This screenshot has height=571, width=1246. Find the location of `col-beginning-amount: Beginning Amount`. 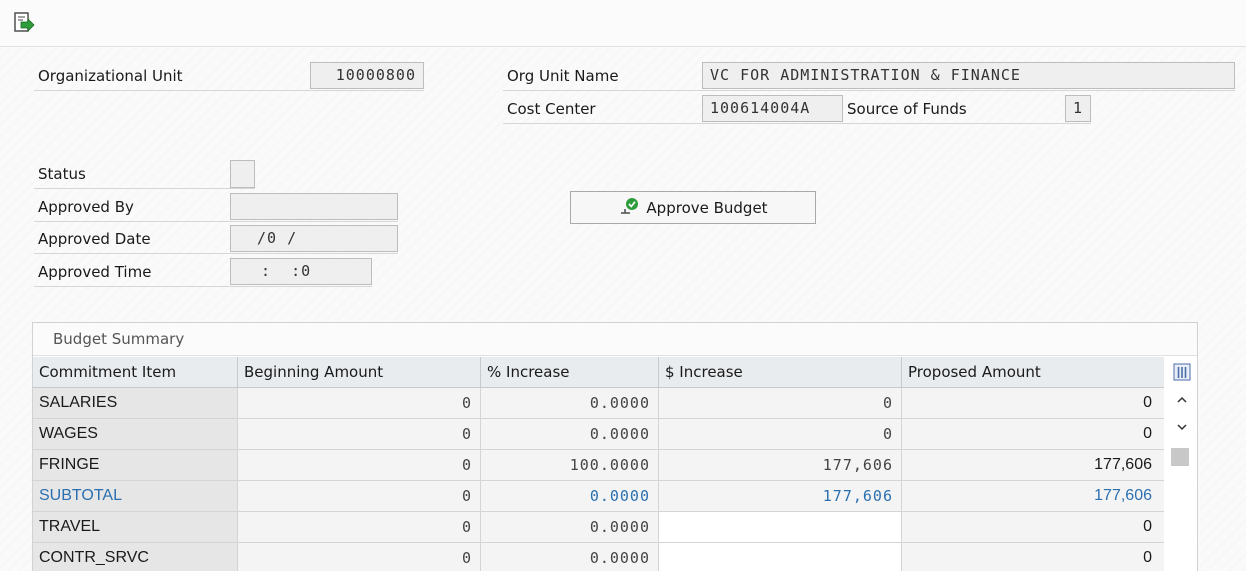

col-beginning-amount: Beginning Amount is located at coordinates (359, 372).